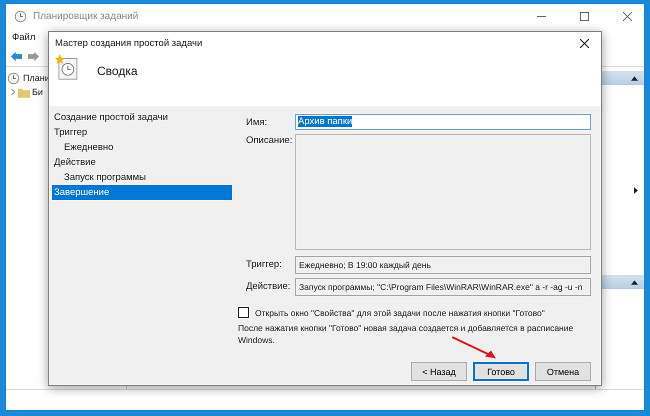 The image size is (650, 416). I want to click on wizard-step: Действие, so click(142, 162).